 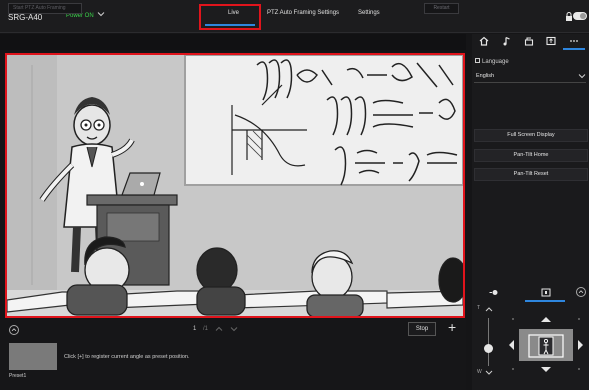 I want to click on start-ptz-auto-framing-button: Start PTZ Auto Framing, so click(x=45, y=8).